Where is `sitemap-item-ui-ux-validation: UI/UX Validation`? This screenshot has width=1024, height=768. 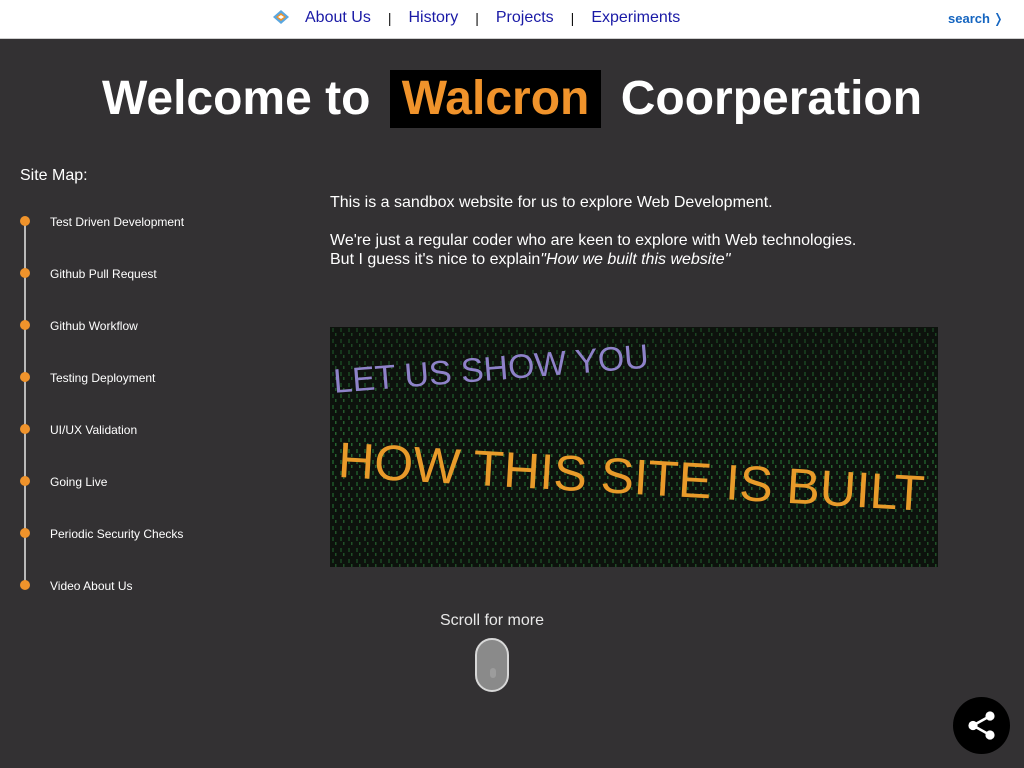
sitemap-item-ui-ux-validation: UI/UX Validation is located at coordinates (130, 431).